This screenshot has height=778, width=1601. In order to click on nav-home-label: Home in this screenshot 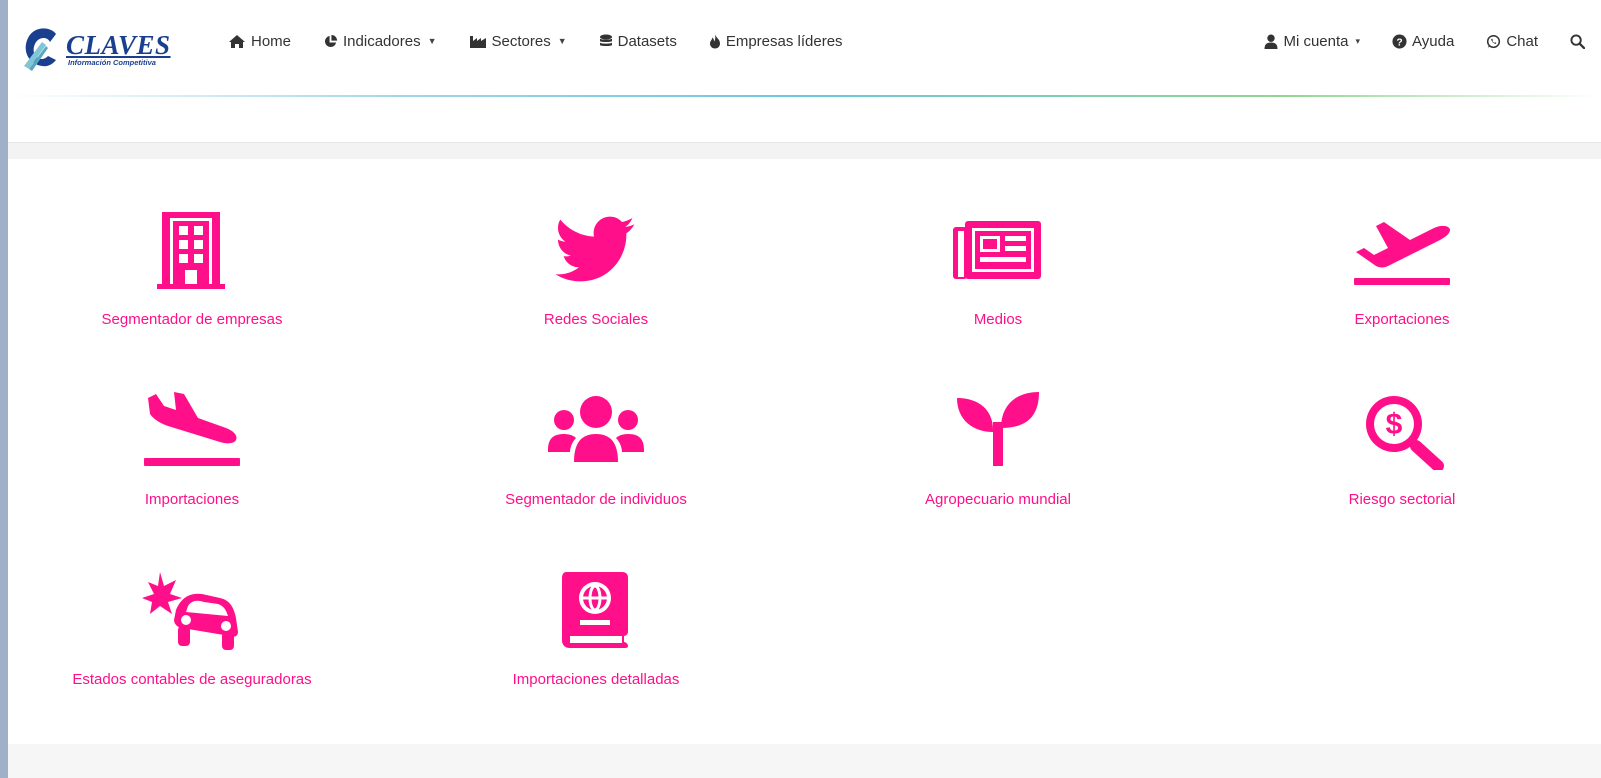, I will do `click(271, 41)`.